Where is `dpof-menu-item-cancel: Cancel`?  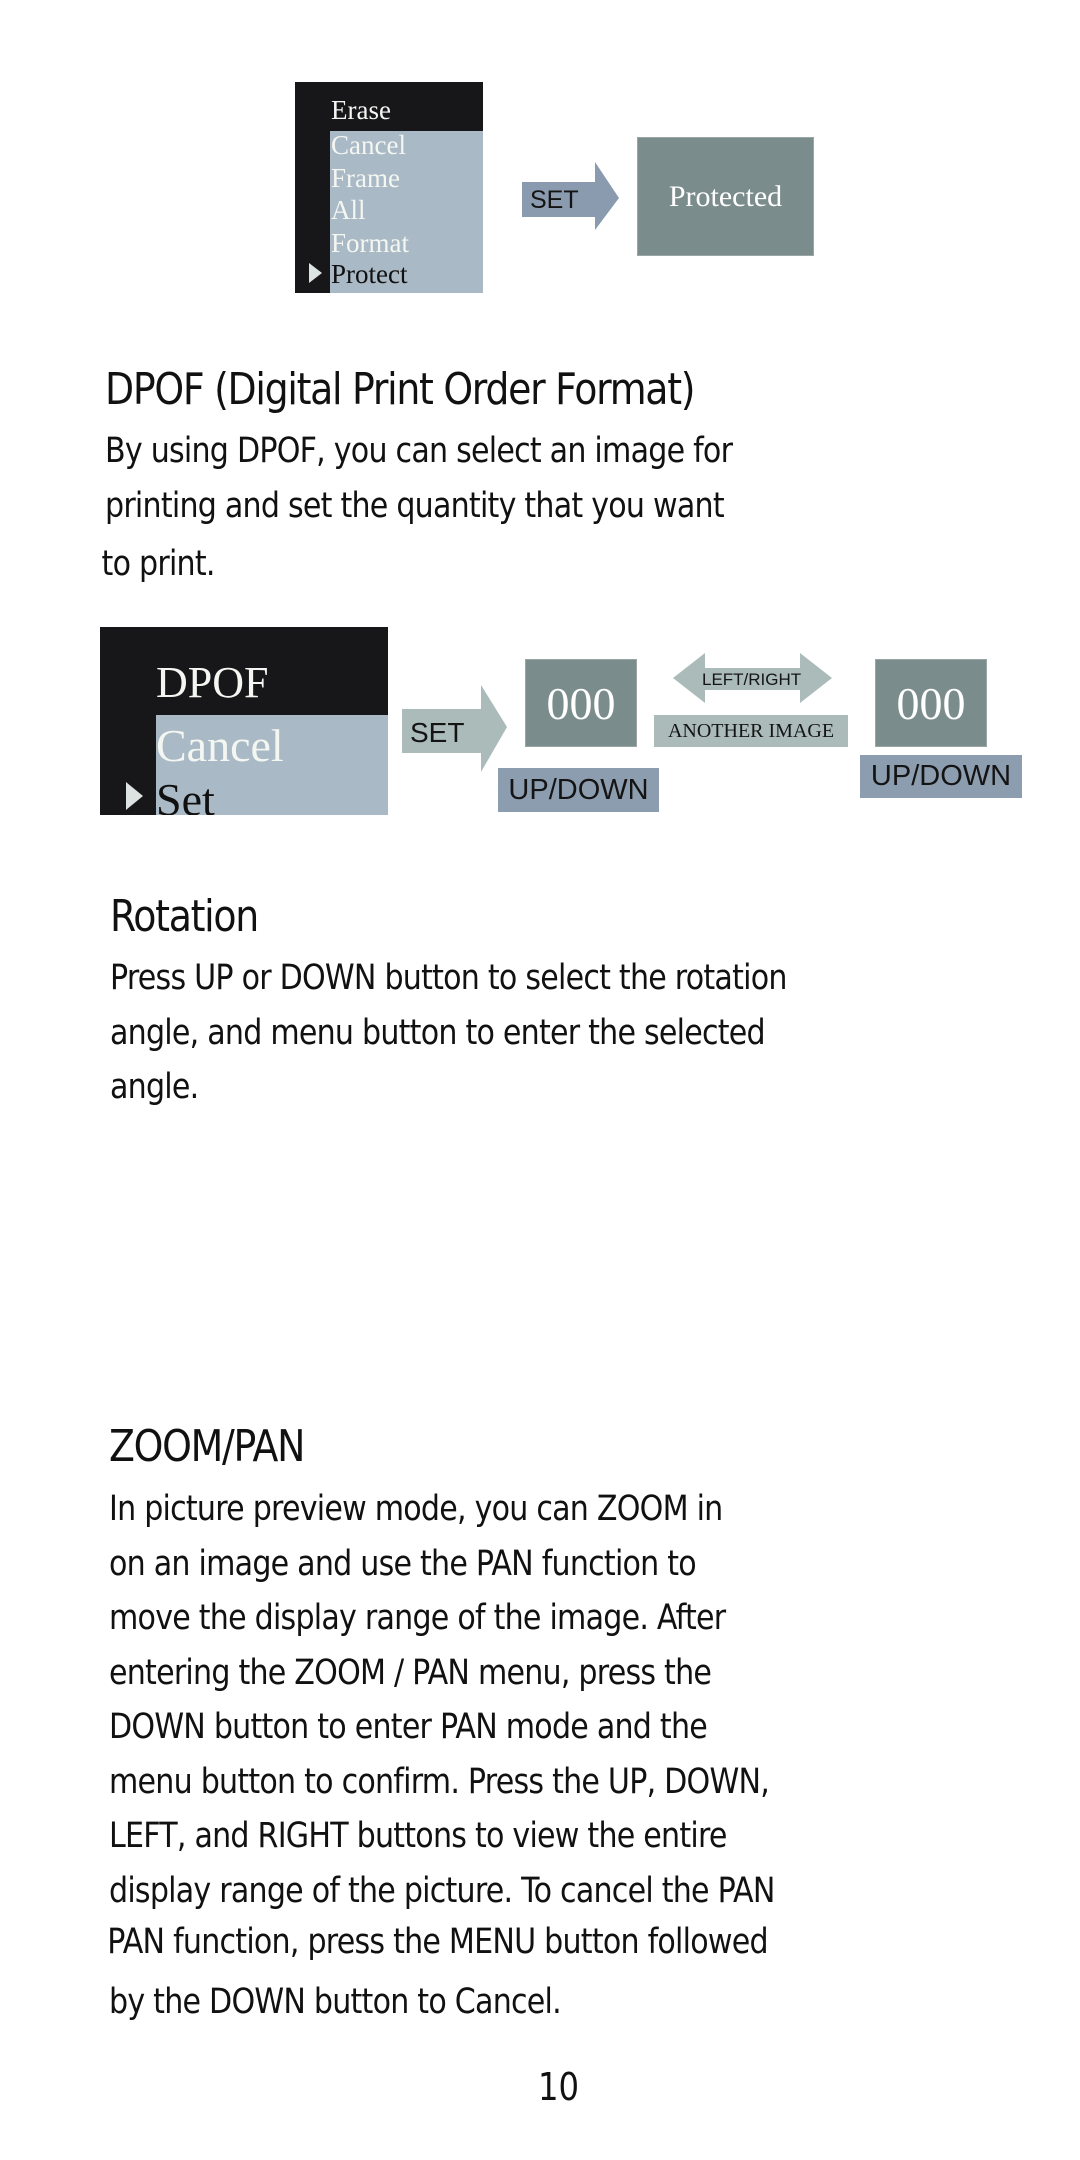
dpof-menu-item-cancel: Cancel is located at coordinates (220, 745).